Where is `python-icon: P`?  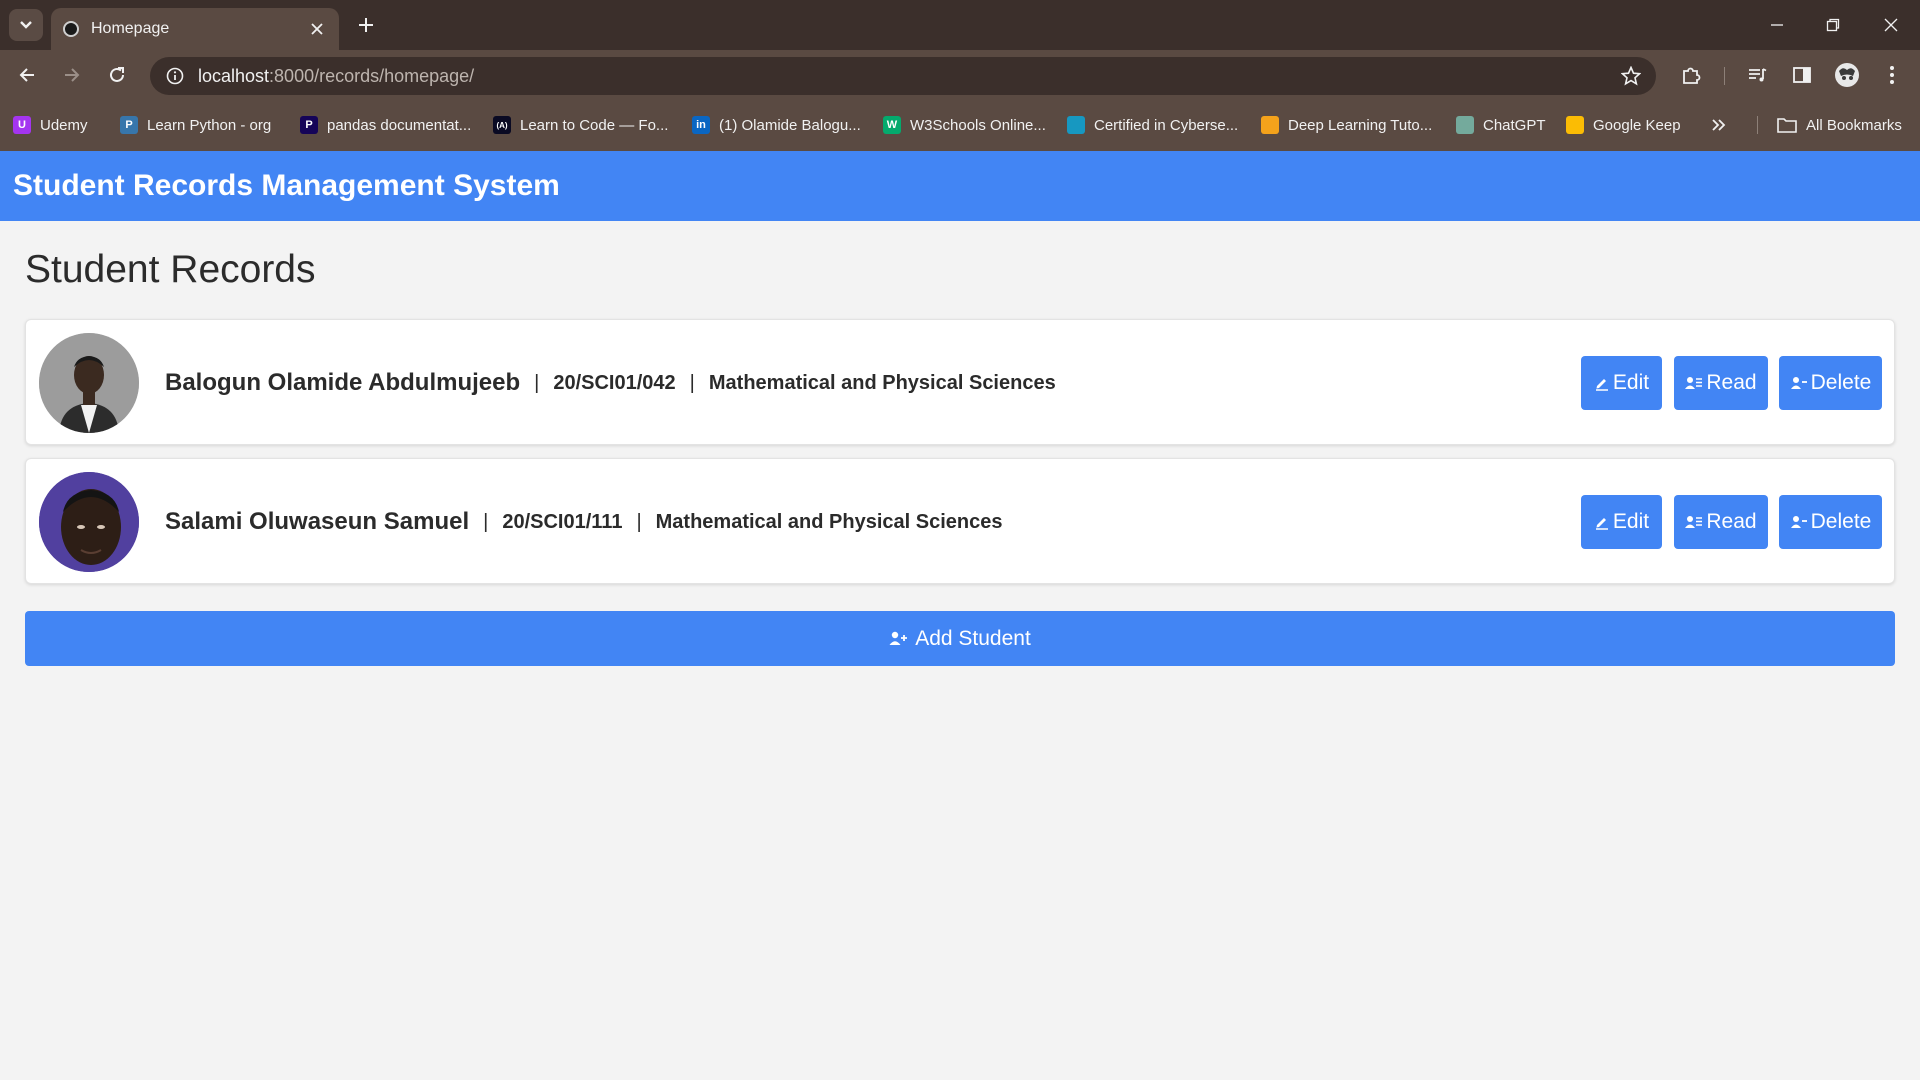 python-icon: P is located at coordinates (129, 125).